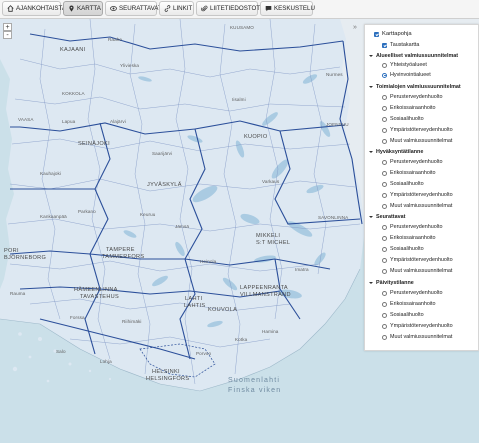 The image size is (479, 443). I want to click on group-header-paivitystilanne: Päivitystilanne, so click(391, 283).